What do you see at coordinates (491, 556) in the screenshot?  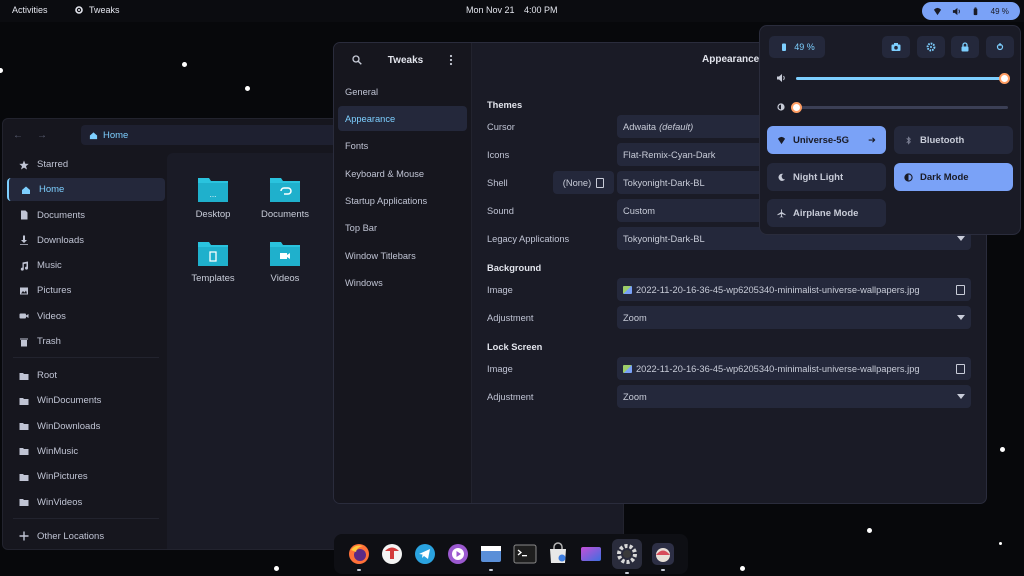 I see `files-icon` at bounding box center [491, 556].